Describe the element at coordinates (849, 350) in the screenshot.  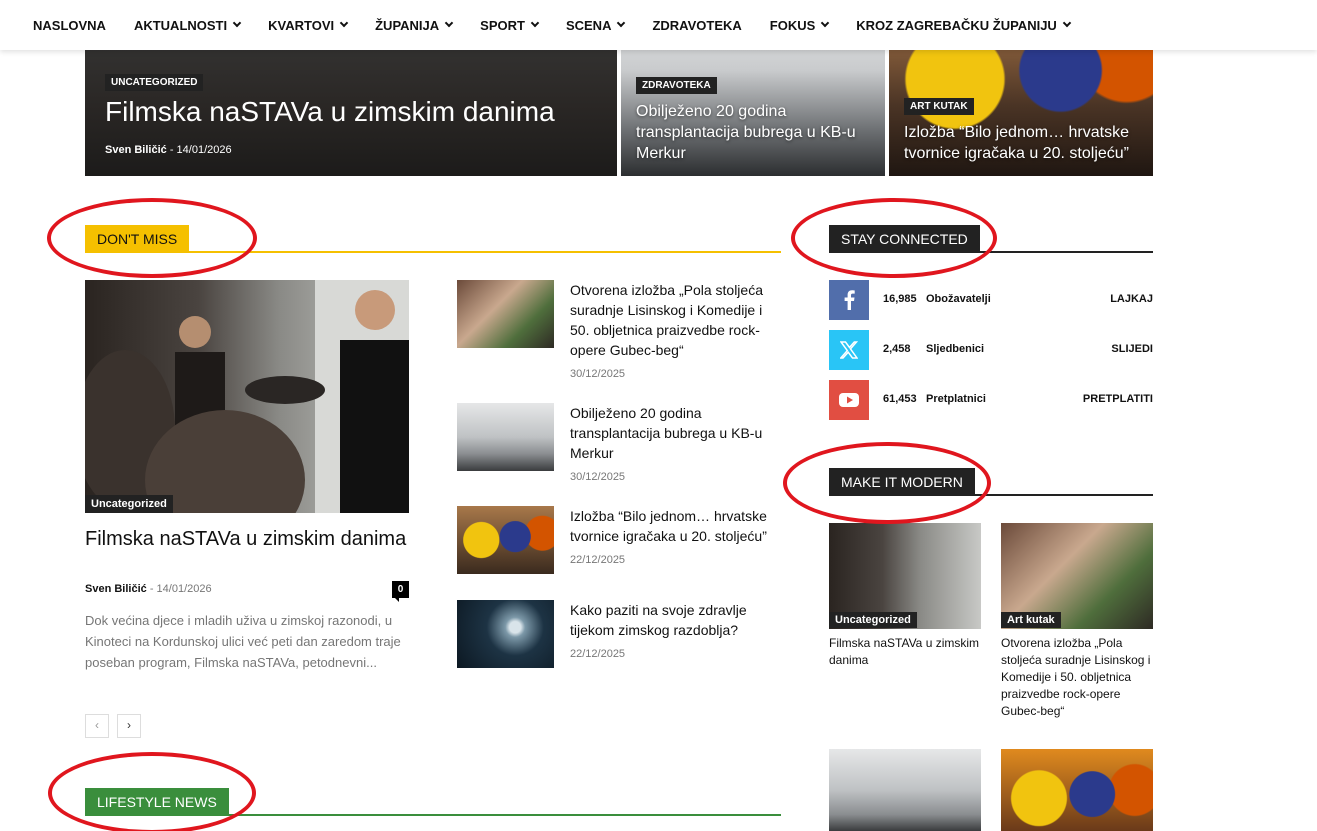
I see `x-icon` at that location.